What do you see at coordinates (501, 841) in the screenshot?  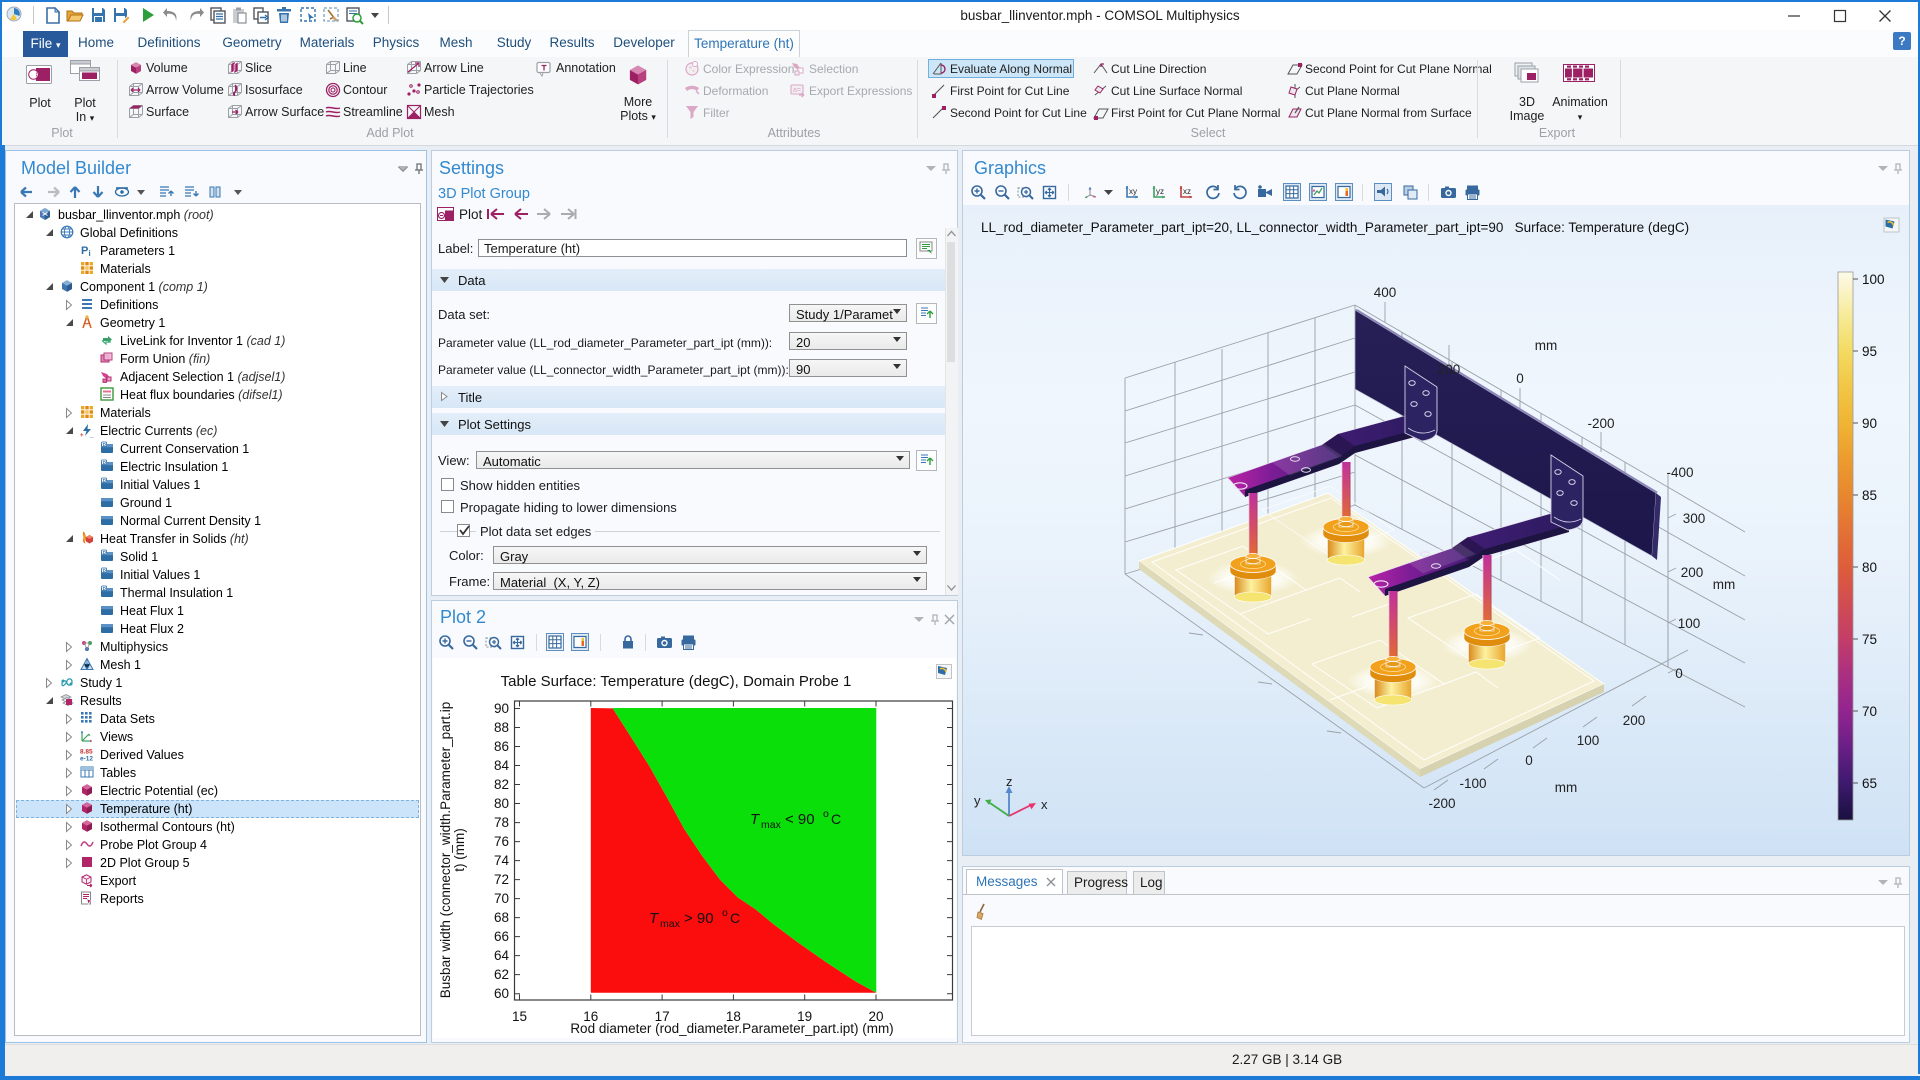 I see `svg-text: 76` at bounding box center [501, 841].